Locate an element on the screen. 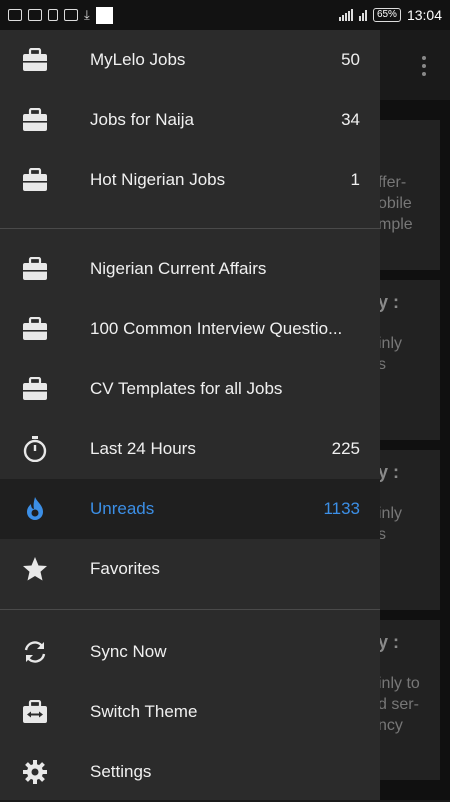 This screenshot has height=802, width=450. stopwatch-icon is located at coordinates (35, 449).